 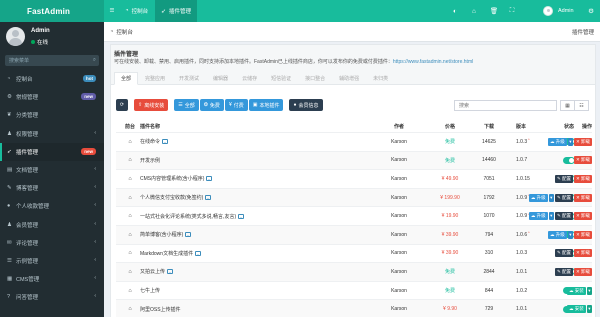 I want to click on plugin-name-text: 简单博客(含小程序), so click(x=161, y=234).